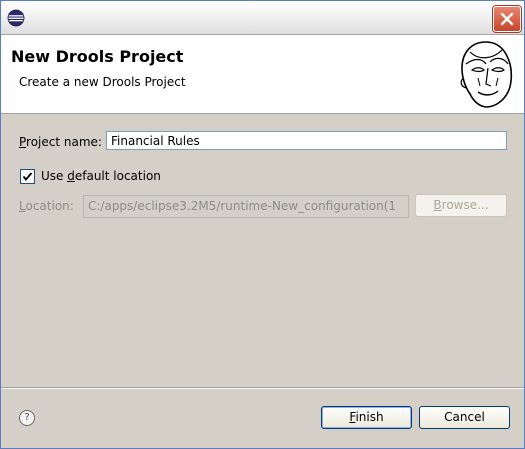 Image resolution: width=525 pixels, height=449 pixels. I want to click on drools-head-icon, so click(486, 74).